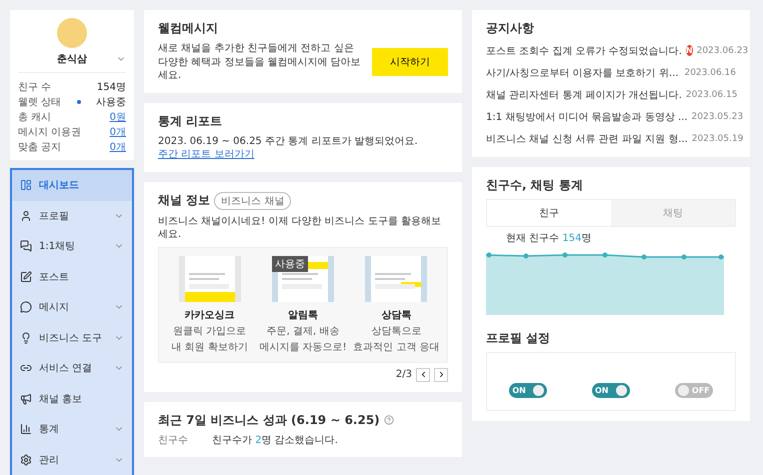 The width and height of the screenshot is (763, 475). Describe the element at coordinates (209, 331) in the screenshot. I see `feature-description: 원클릭 가입으로` at that location.